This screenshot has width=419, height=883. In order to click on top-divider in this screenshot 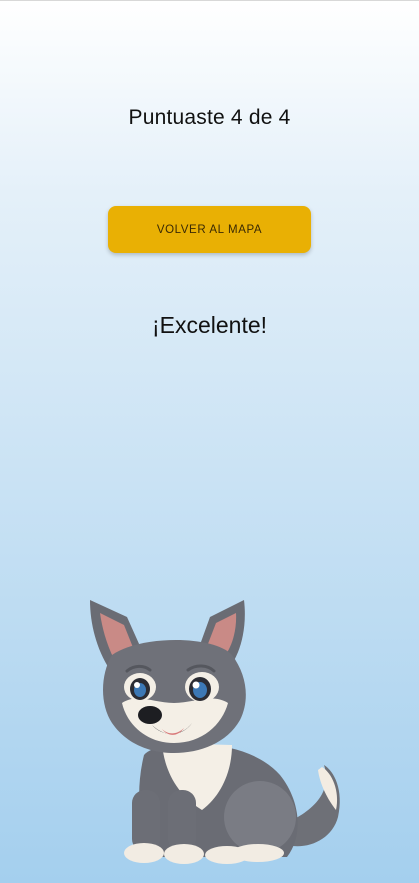, I will do `click(209, 0)`.